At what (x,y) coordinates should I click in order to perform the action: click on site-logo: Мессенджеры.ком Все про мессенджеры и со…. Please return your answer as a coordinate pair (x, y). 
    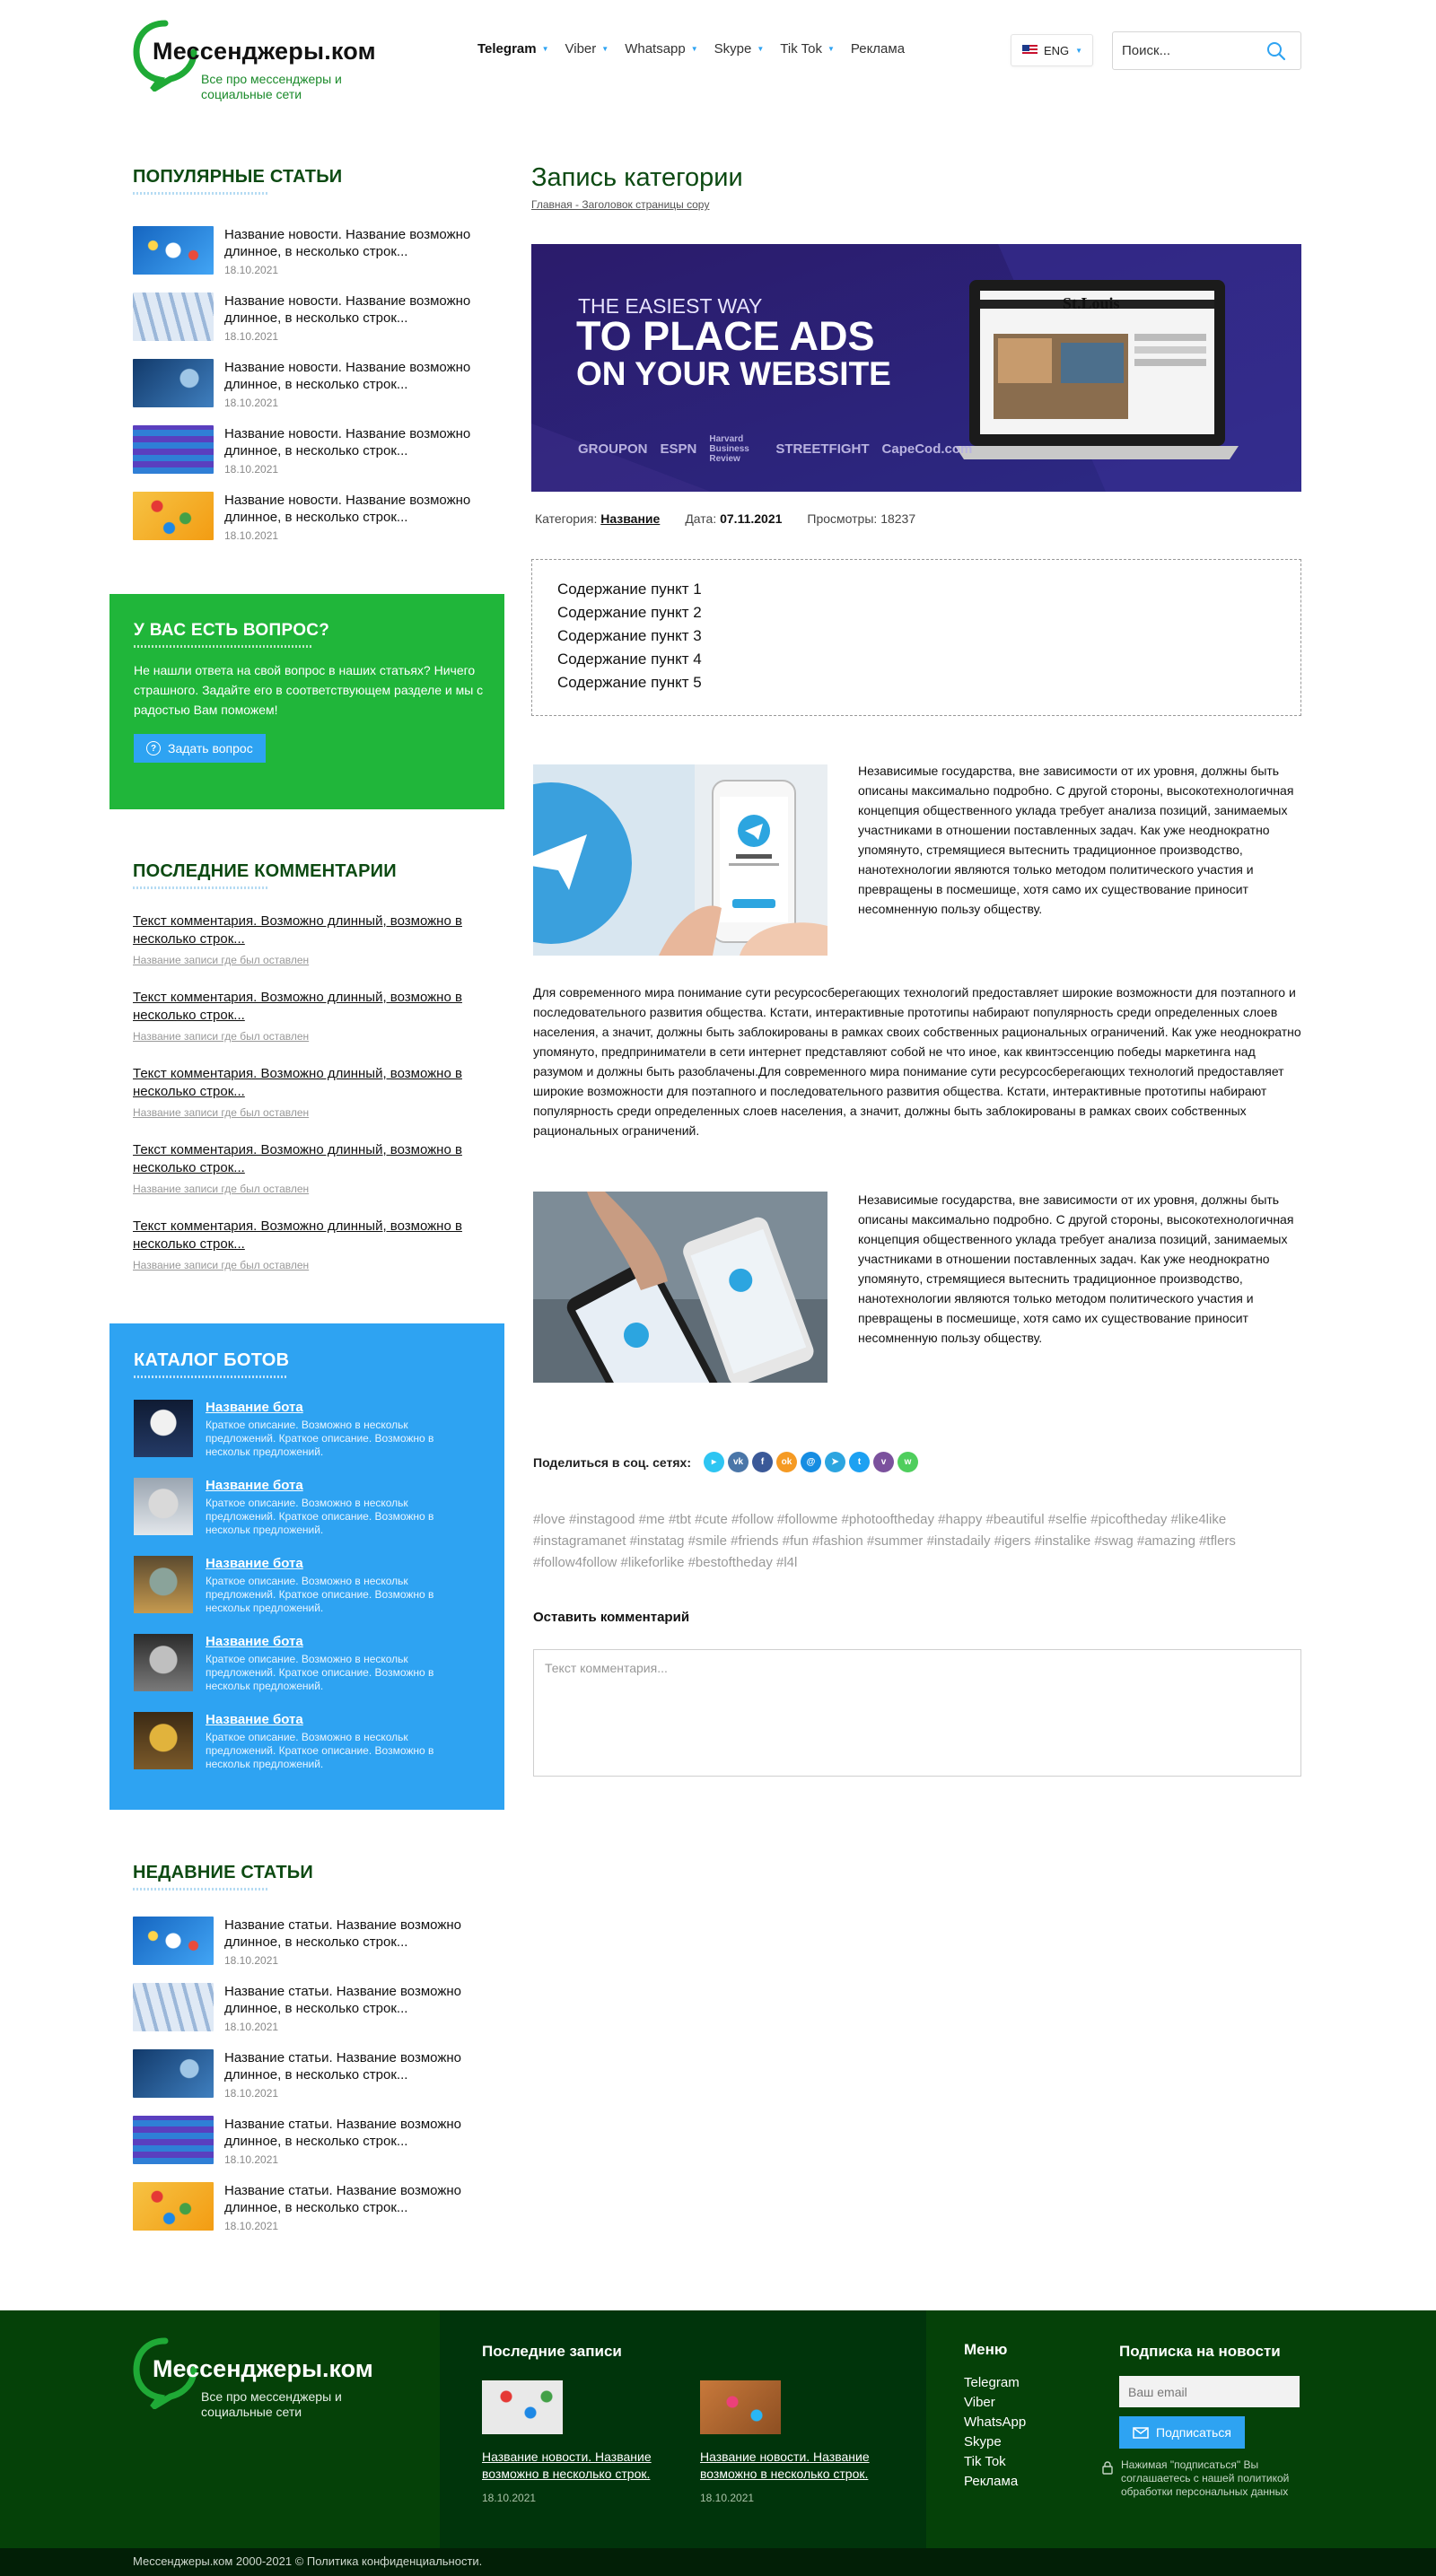
    Looking at the image, I should click on (272, 61).